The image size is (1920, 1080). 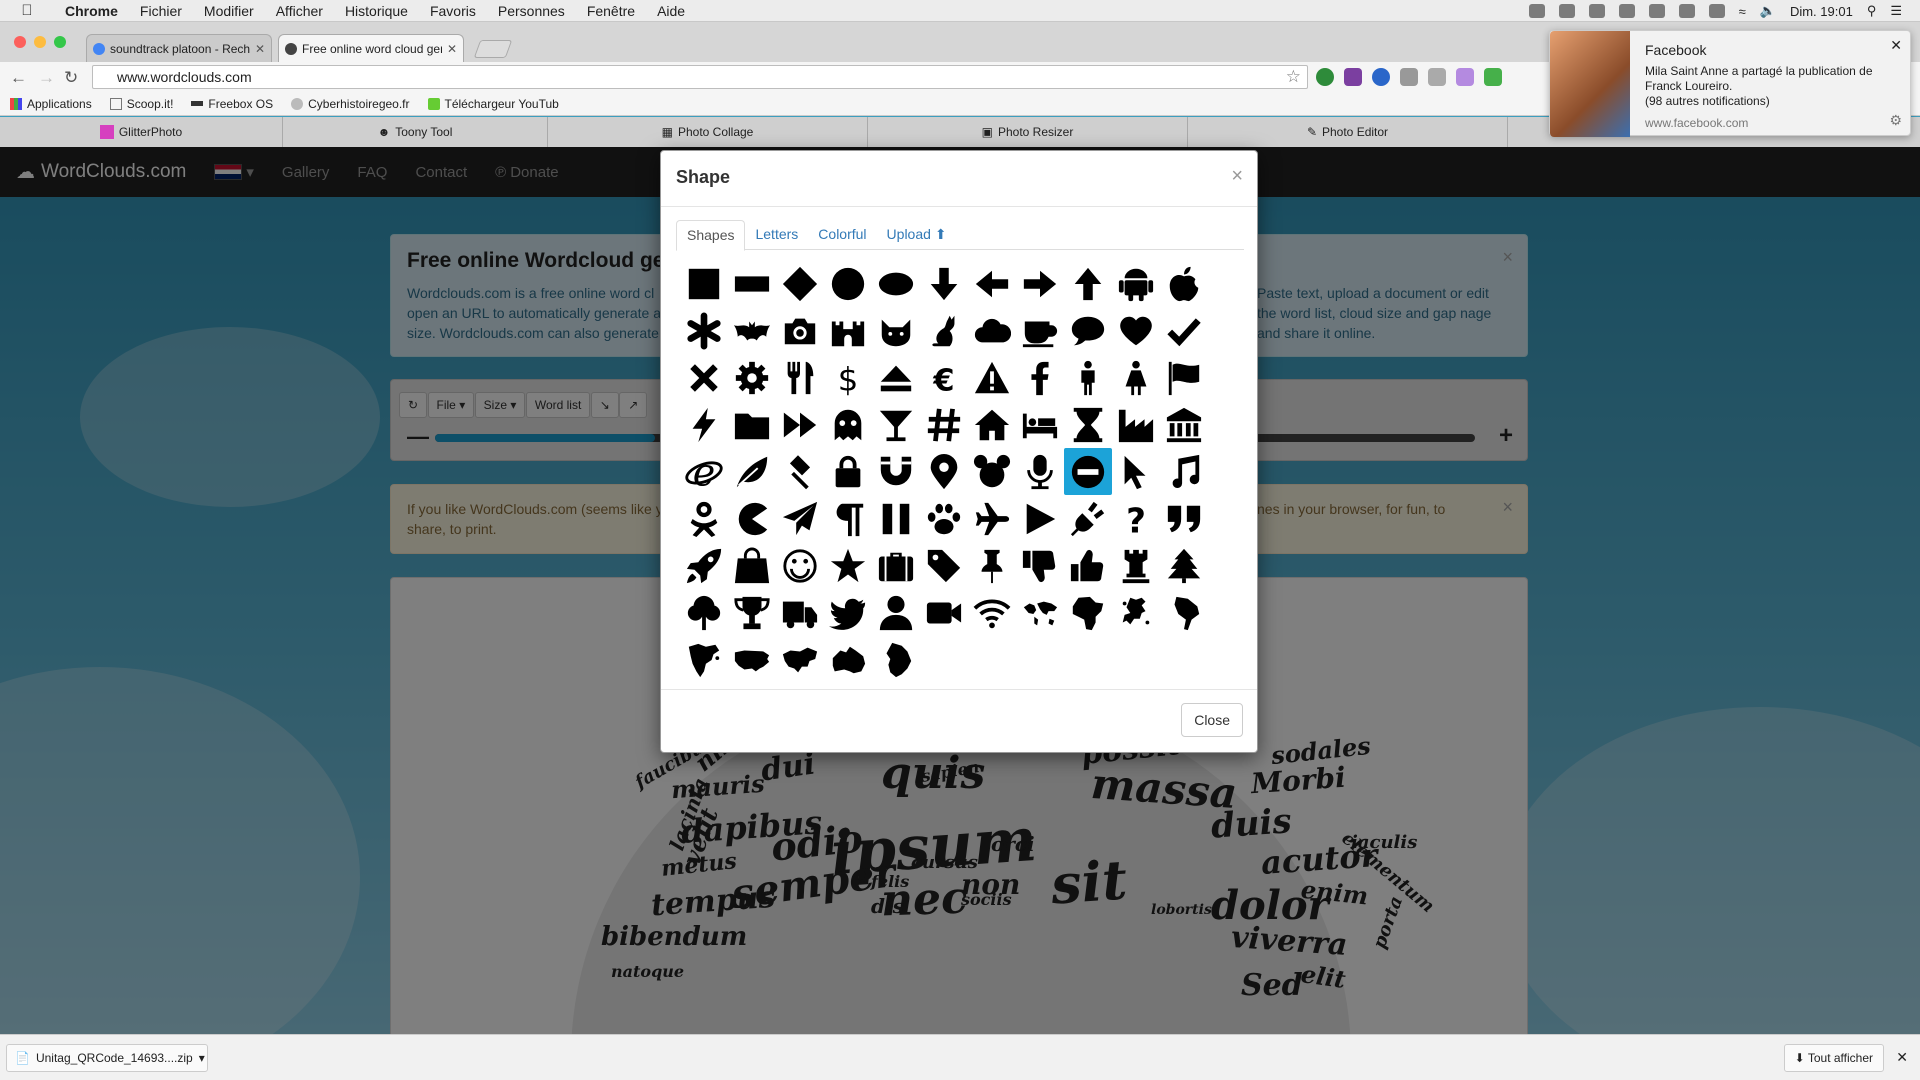 I want to click on shape-leaf-icon, so click(x=752, y=471).